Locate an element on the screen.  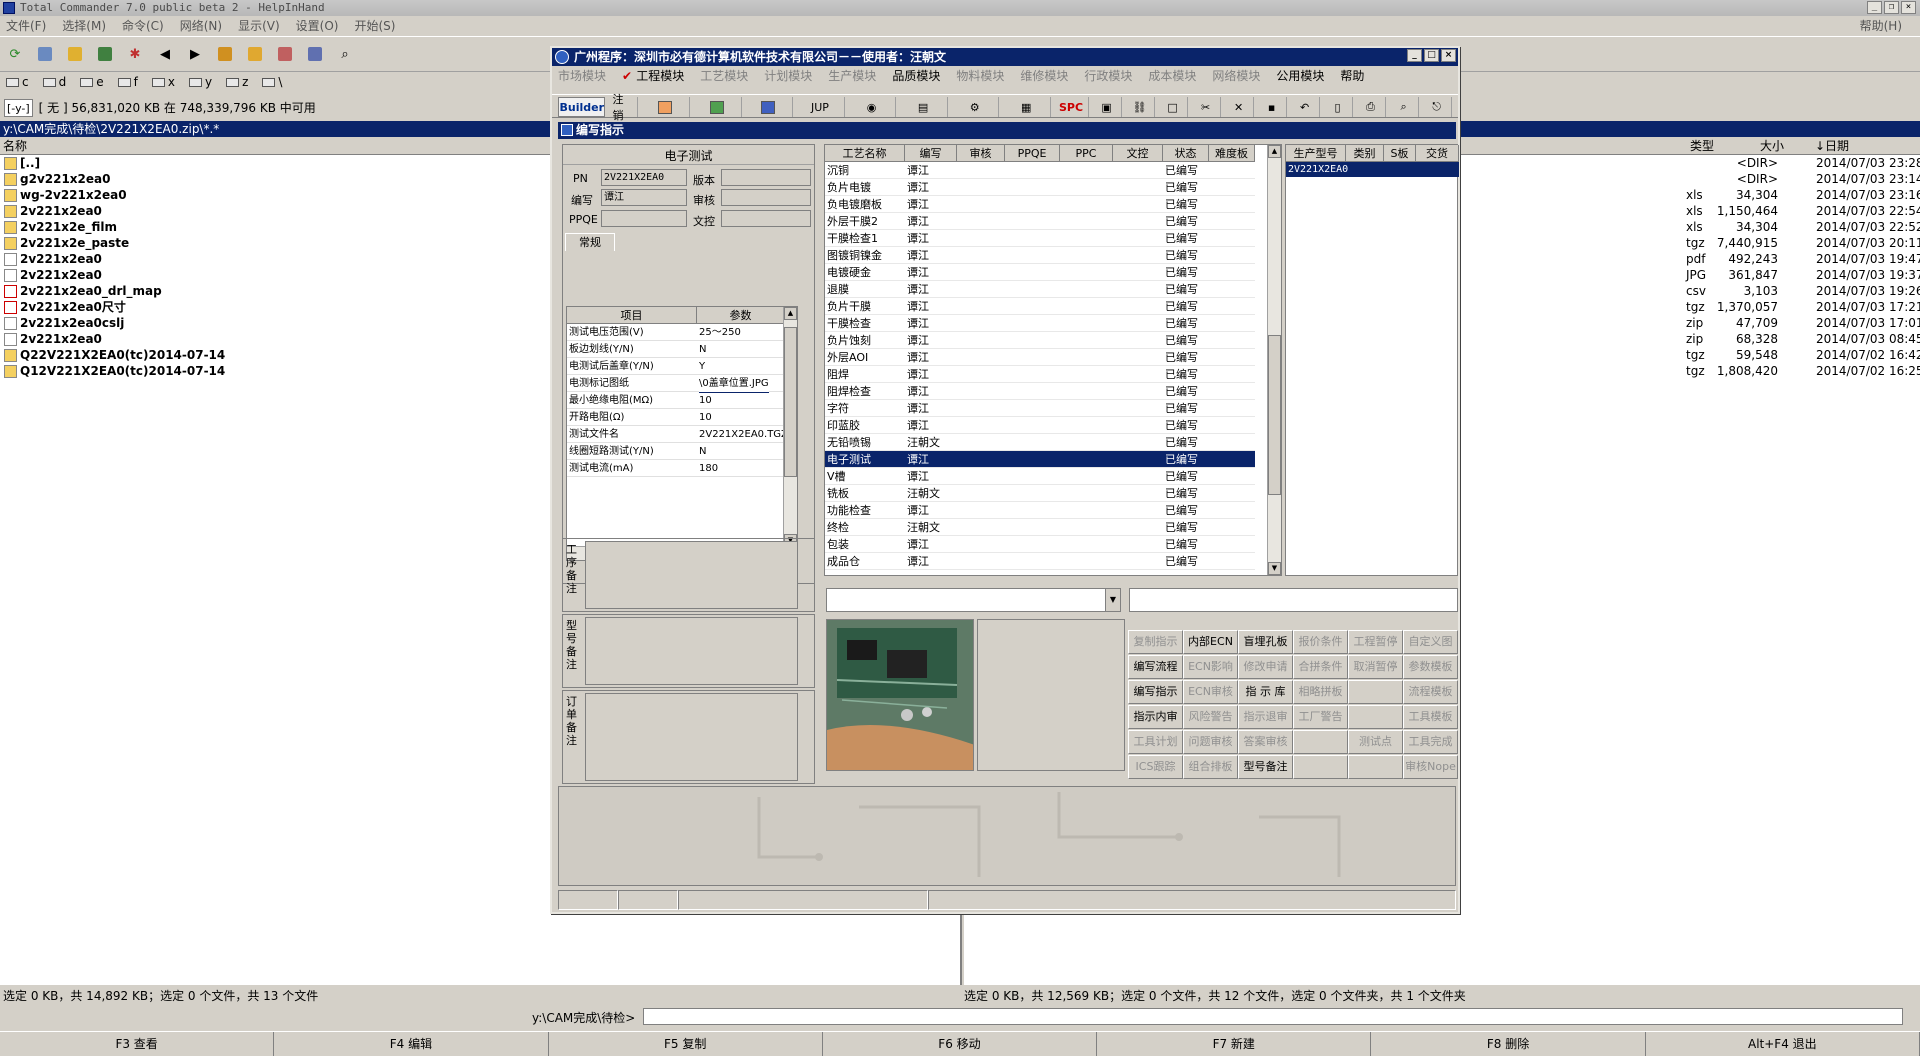
action-button: 审核Nope is located at coordinates (1430, 767).